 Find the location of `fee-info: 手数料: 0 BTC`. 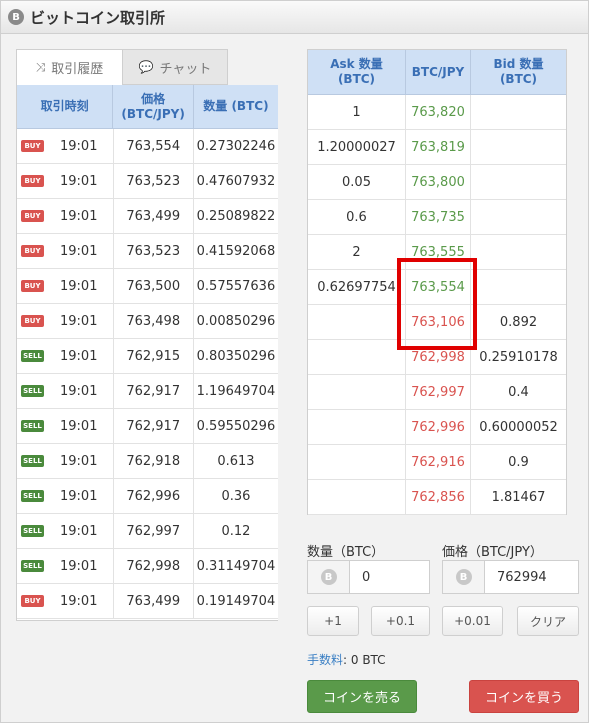

fee-info: 手数料: 0 BTC is located at coordinates (346, 659).